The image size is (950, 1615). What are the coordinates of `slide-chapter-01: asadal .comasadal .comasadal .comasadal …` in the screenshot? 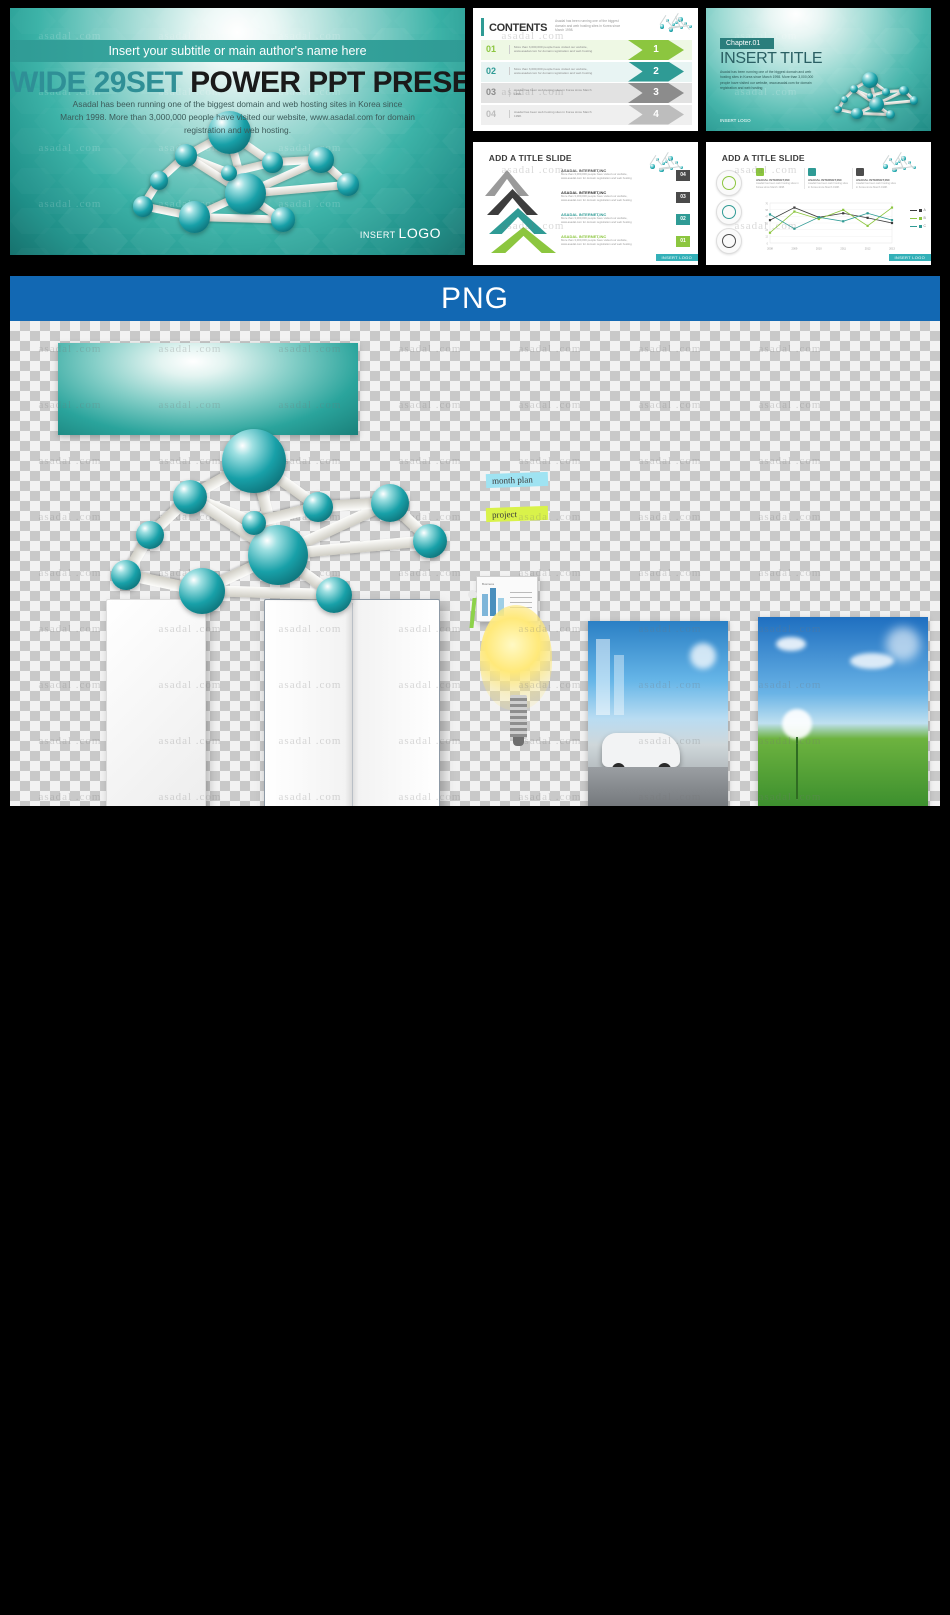 It's located at (818, 69).